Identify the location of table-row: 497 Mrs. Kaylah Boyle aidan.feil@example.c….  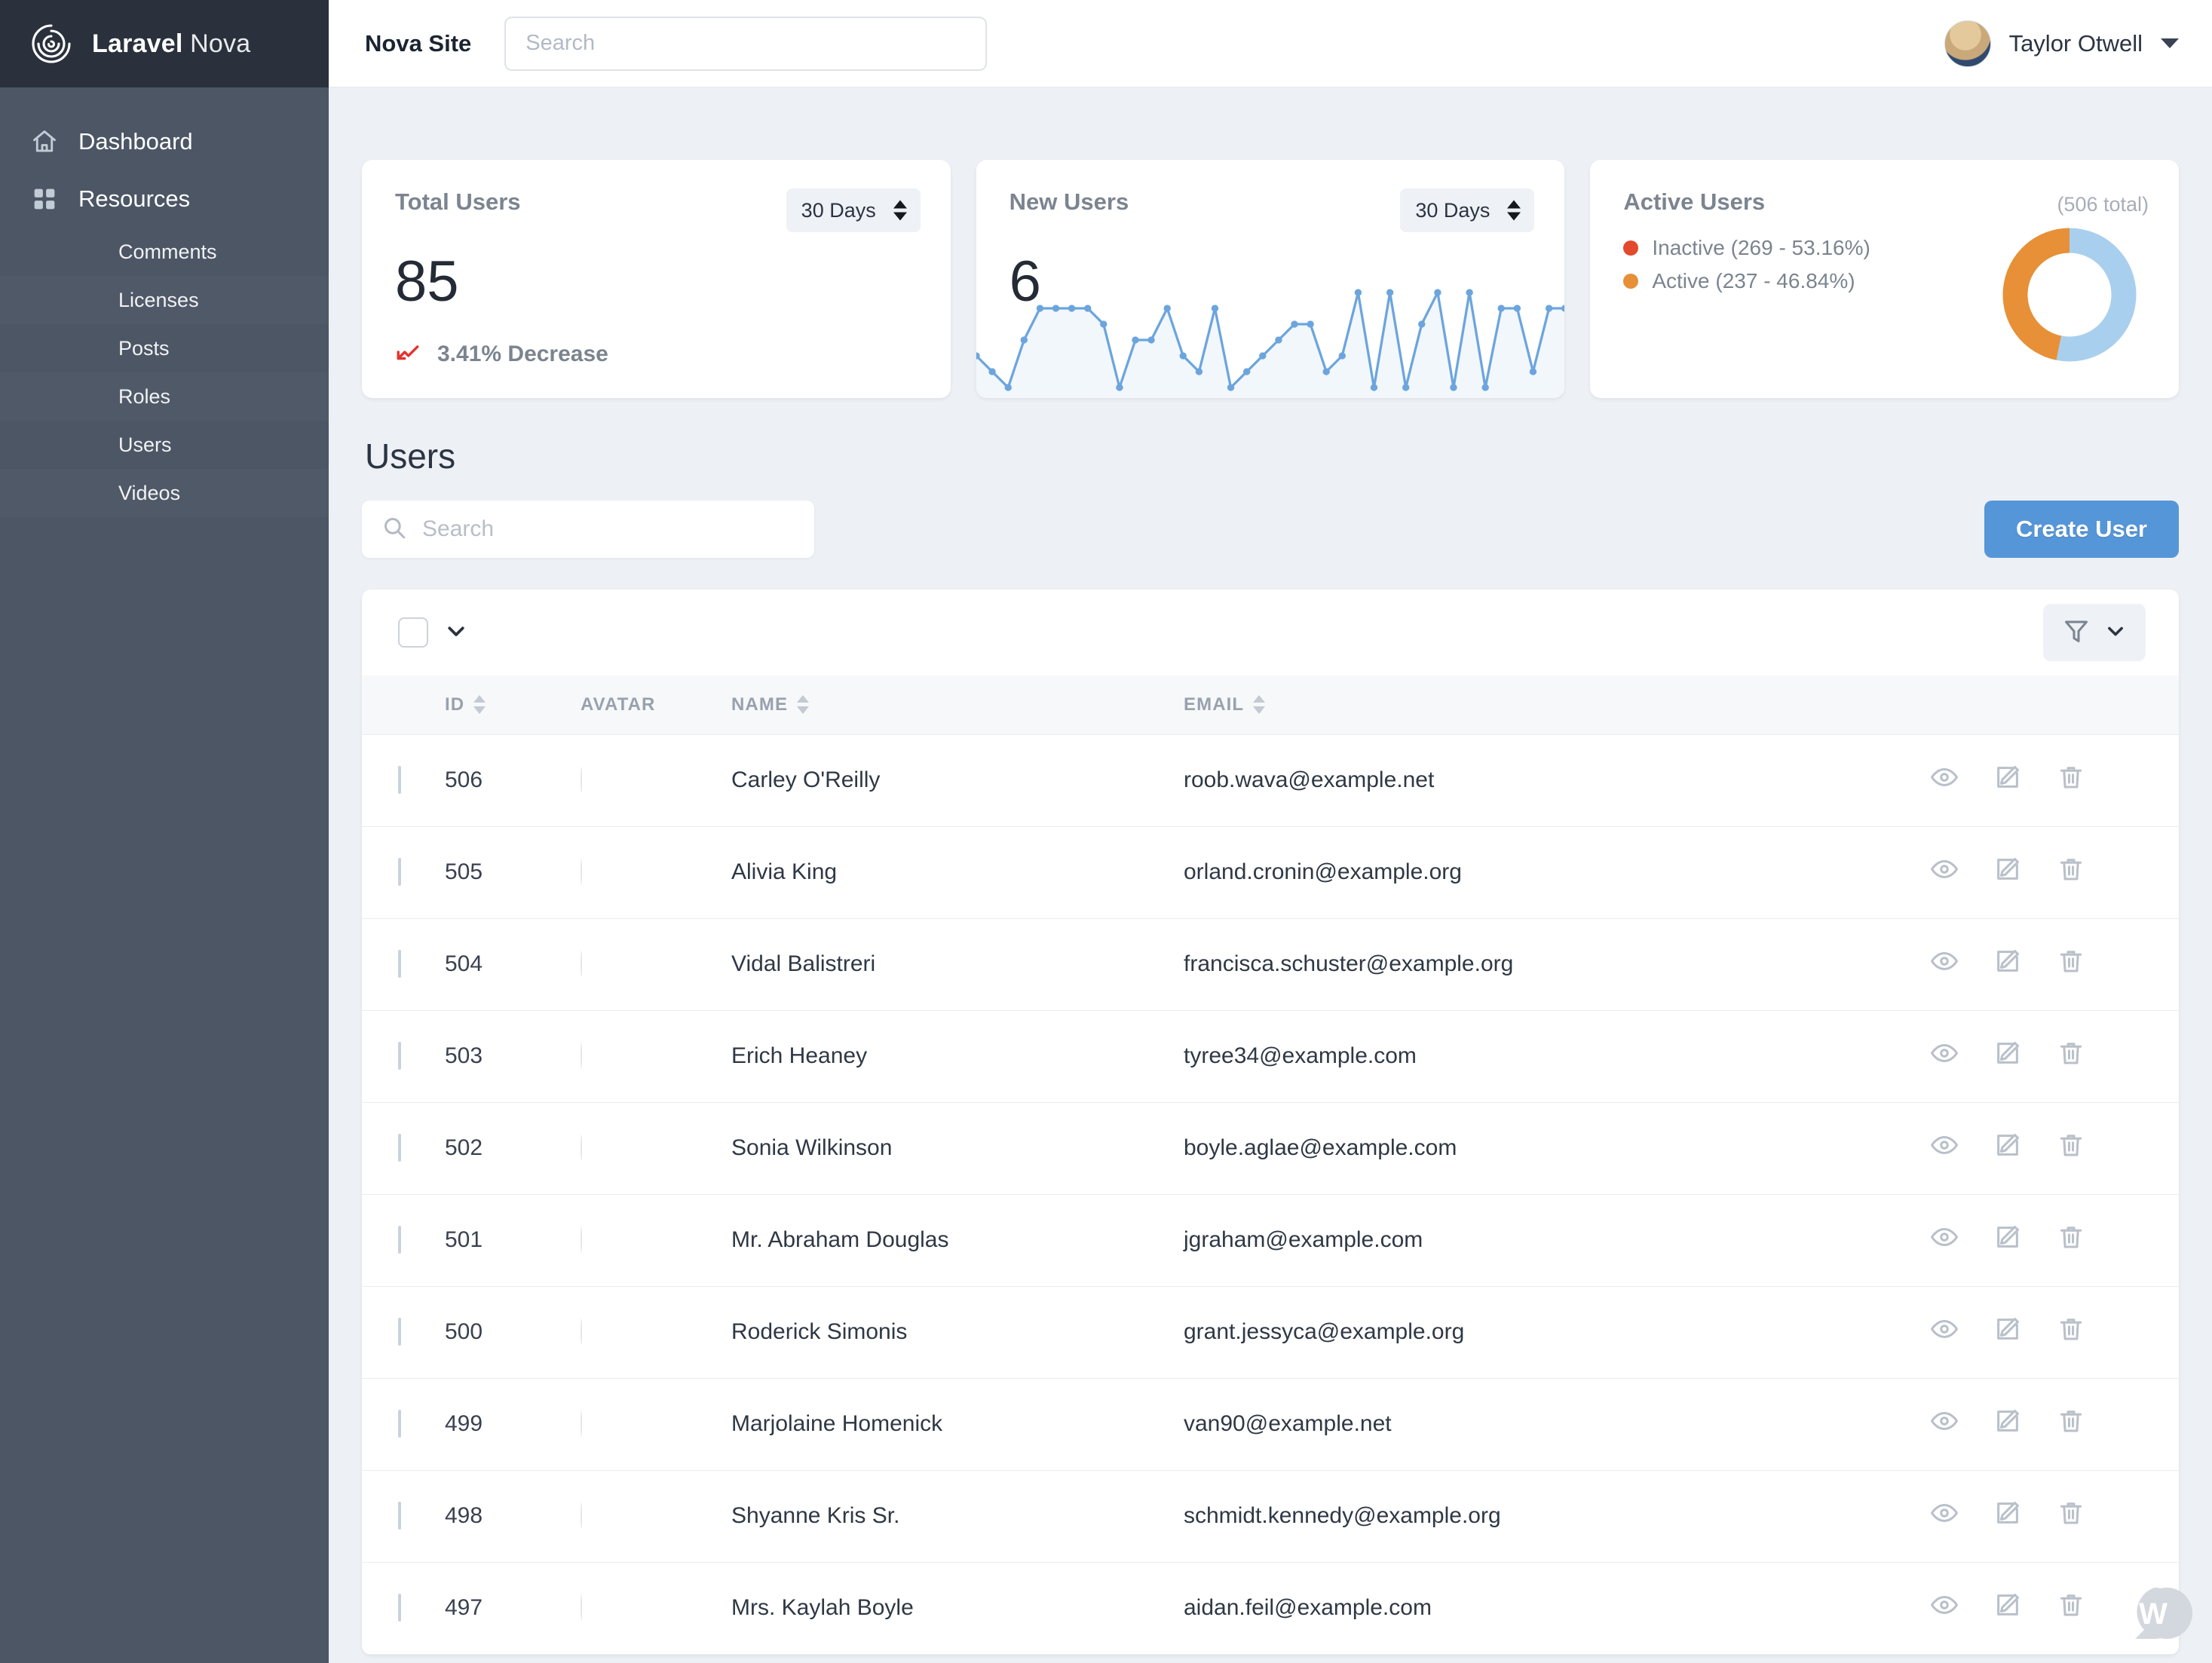
(1270, 1608).